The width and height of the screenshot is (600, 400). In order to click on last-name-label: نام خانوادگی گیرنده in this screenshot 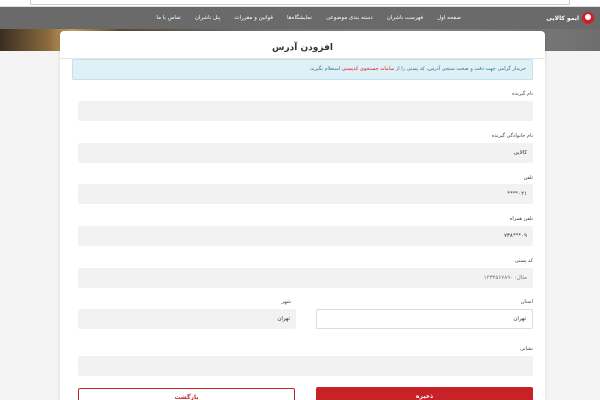, I will do `click(512, 136)`.